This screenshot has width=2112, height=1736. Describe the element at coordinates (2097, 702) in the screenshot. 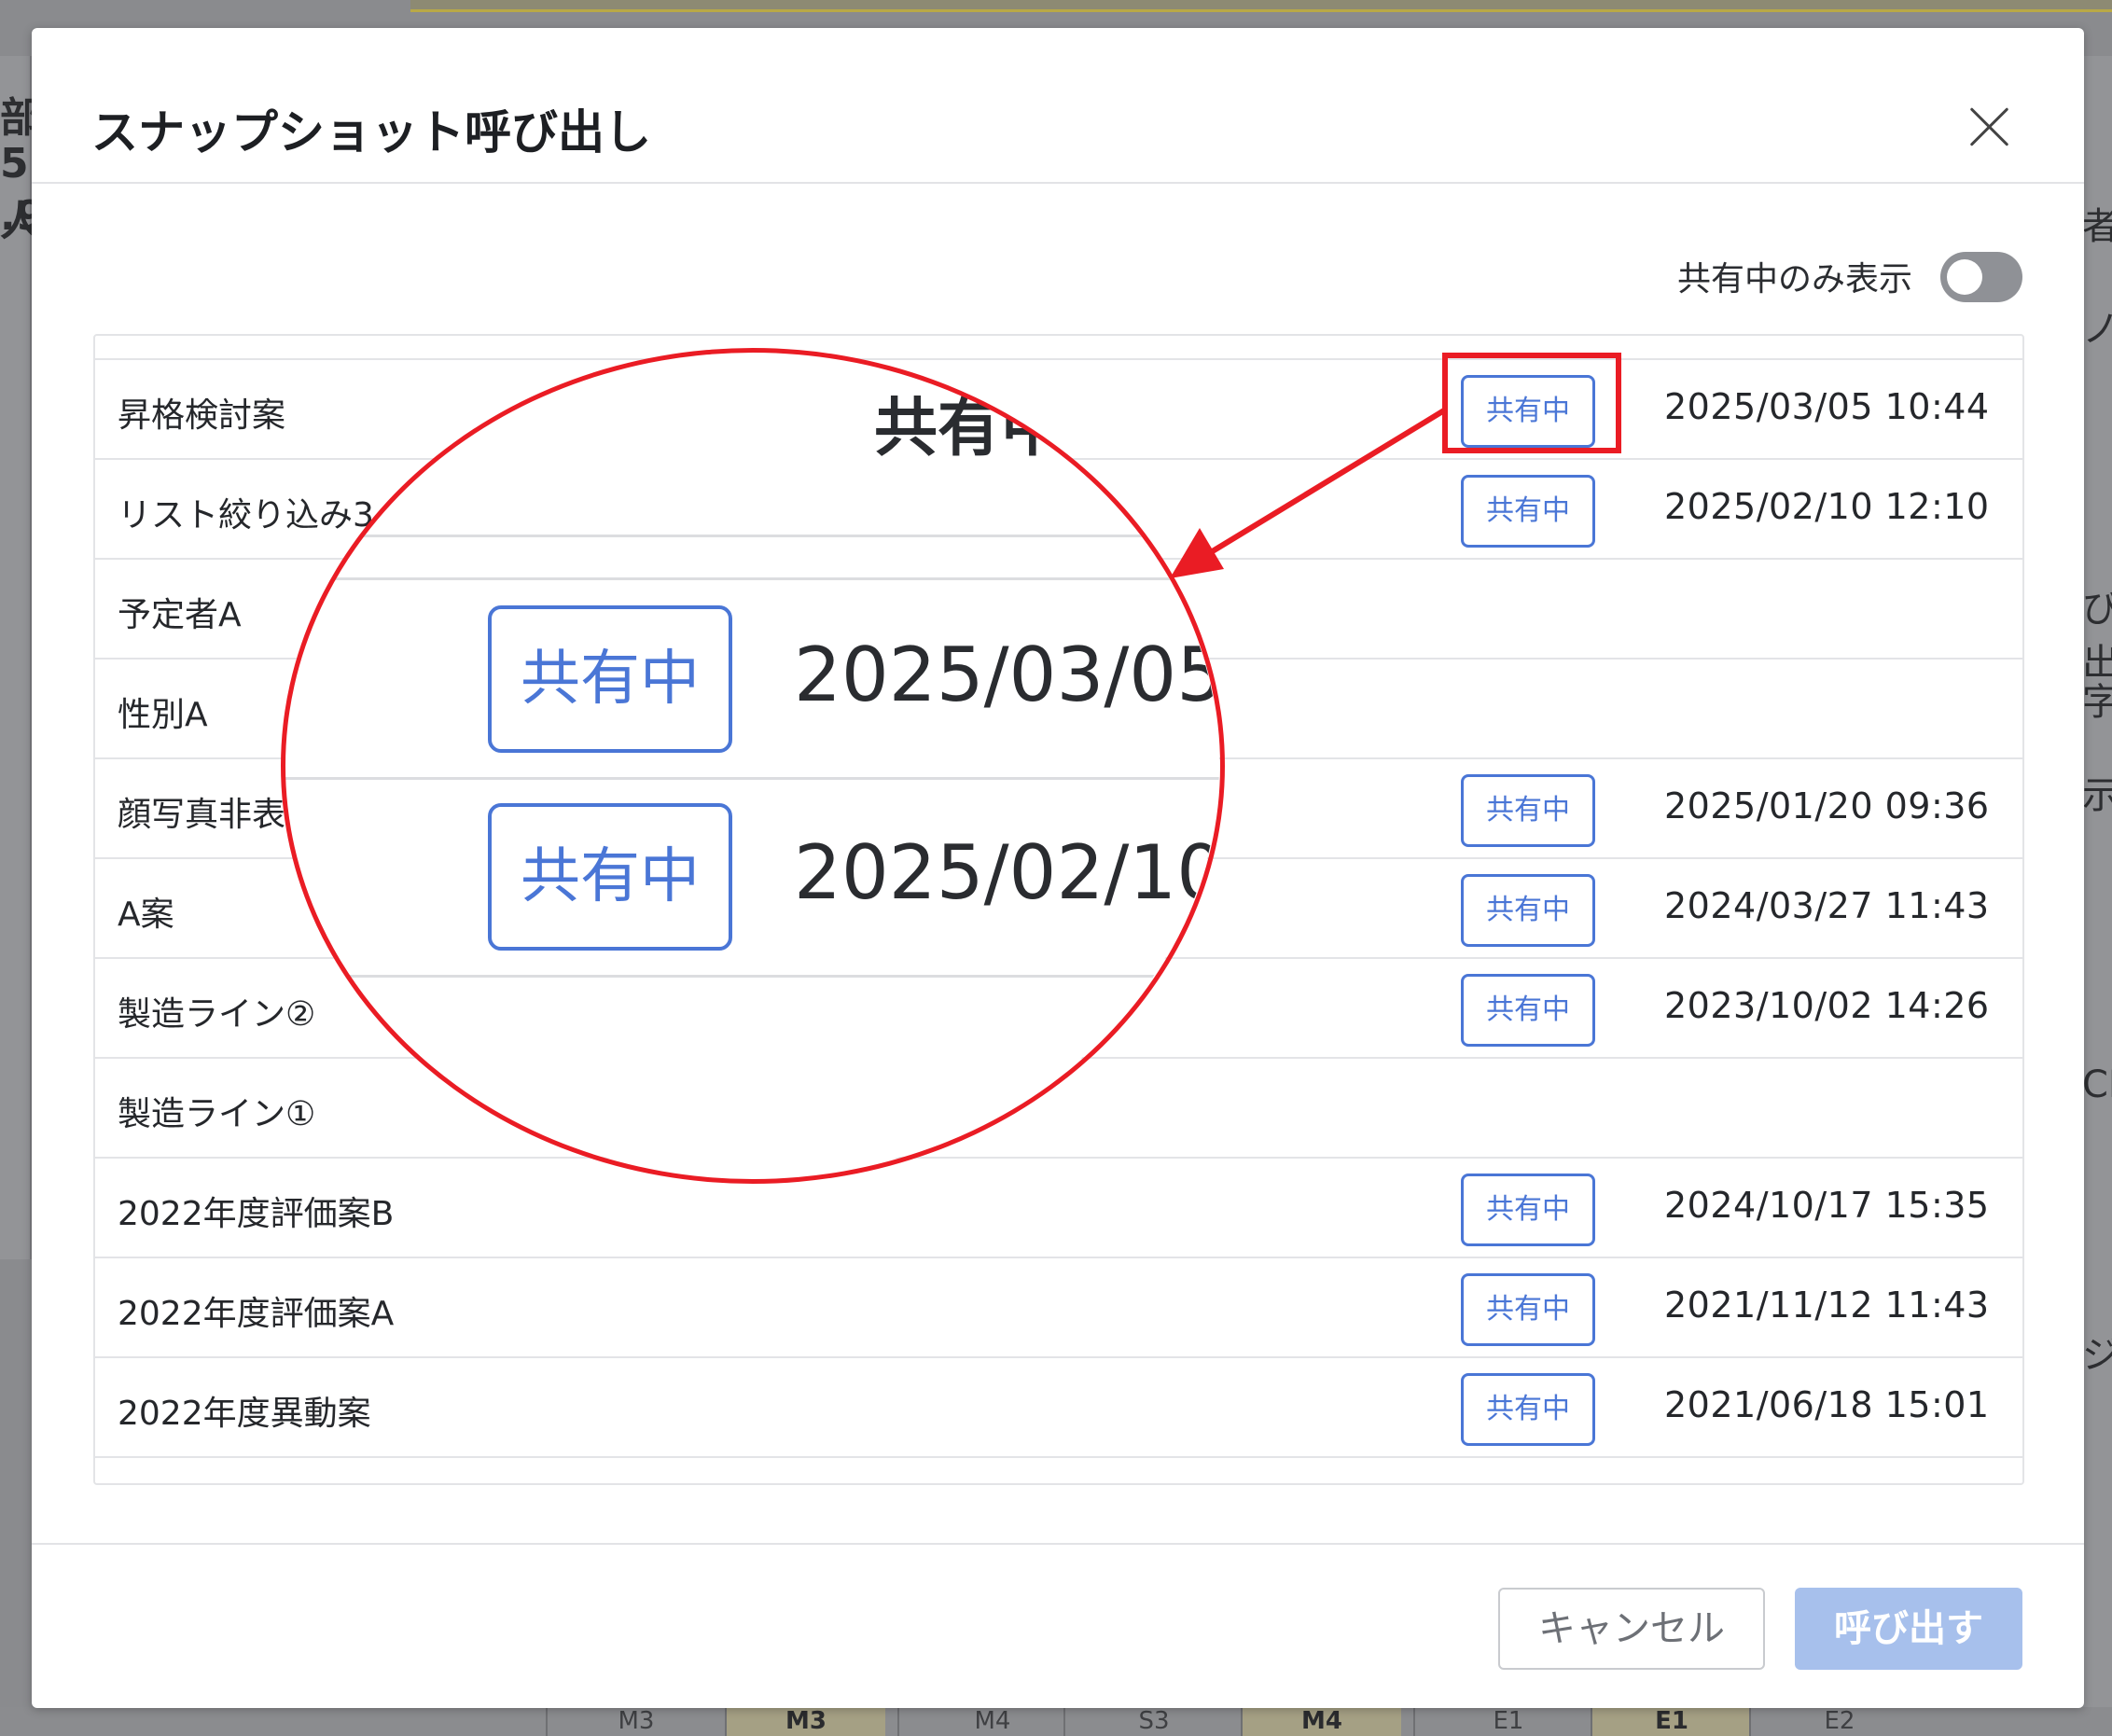

I see `background-right-text-4: 字` at that location.